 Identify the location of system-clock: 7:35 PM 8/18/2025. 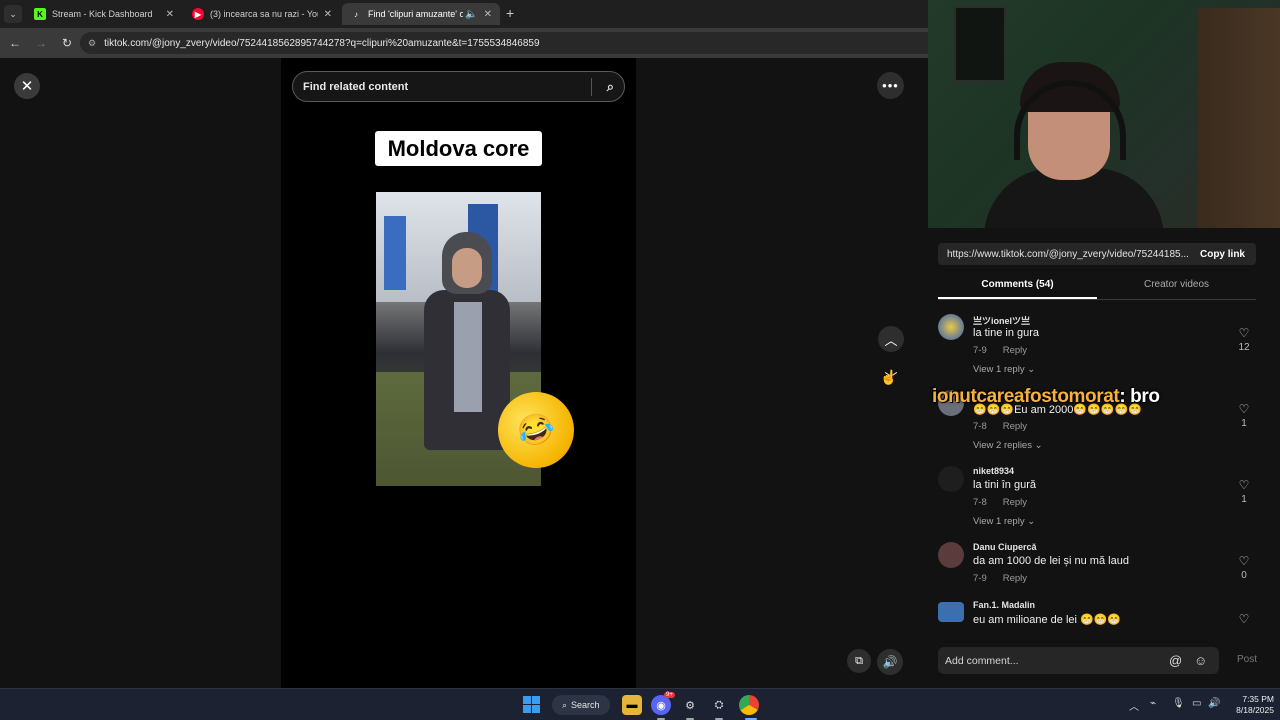
(1250, 705).